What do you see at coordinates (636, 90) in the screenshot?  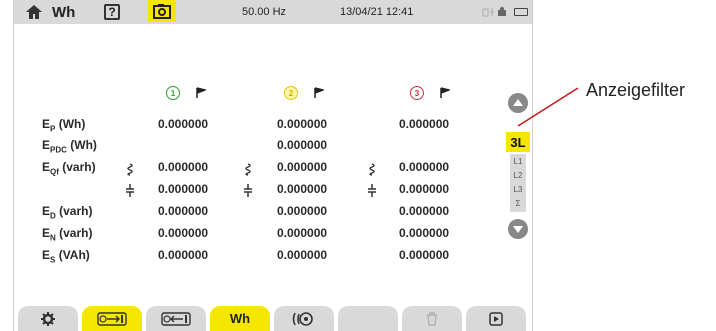 I see `callout-label: Anzeigefilter` at bounding box center [636, 90].